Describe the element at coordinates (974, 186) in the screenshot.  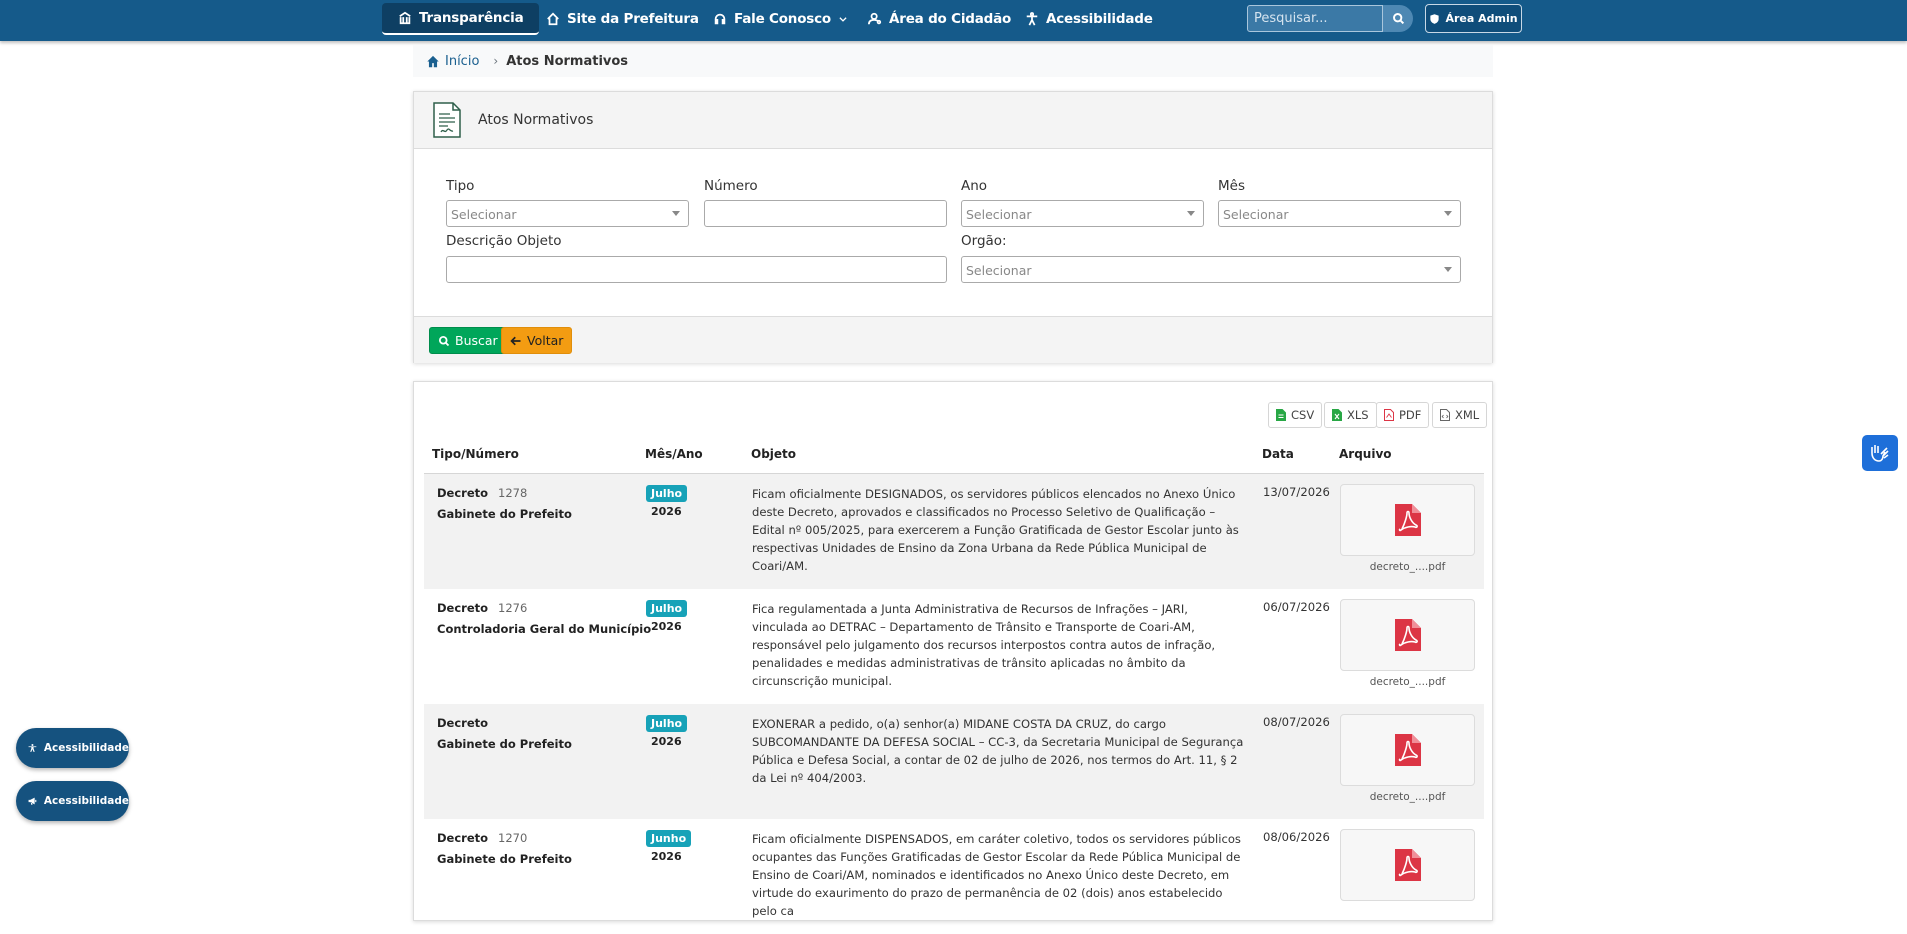
I see `ano-label: Ano` at that location.